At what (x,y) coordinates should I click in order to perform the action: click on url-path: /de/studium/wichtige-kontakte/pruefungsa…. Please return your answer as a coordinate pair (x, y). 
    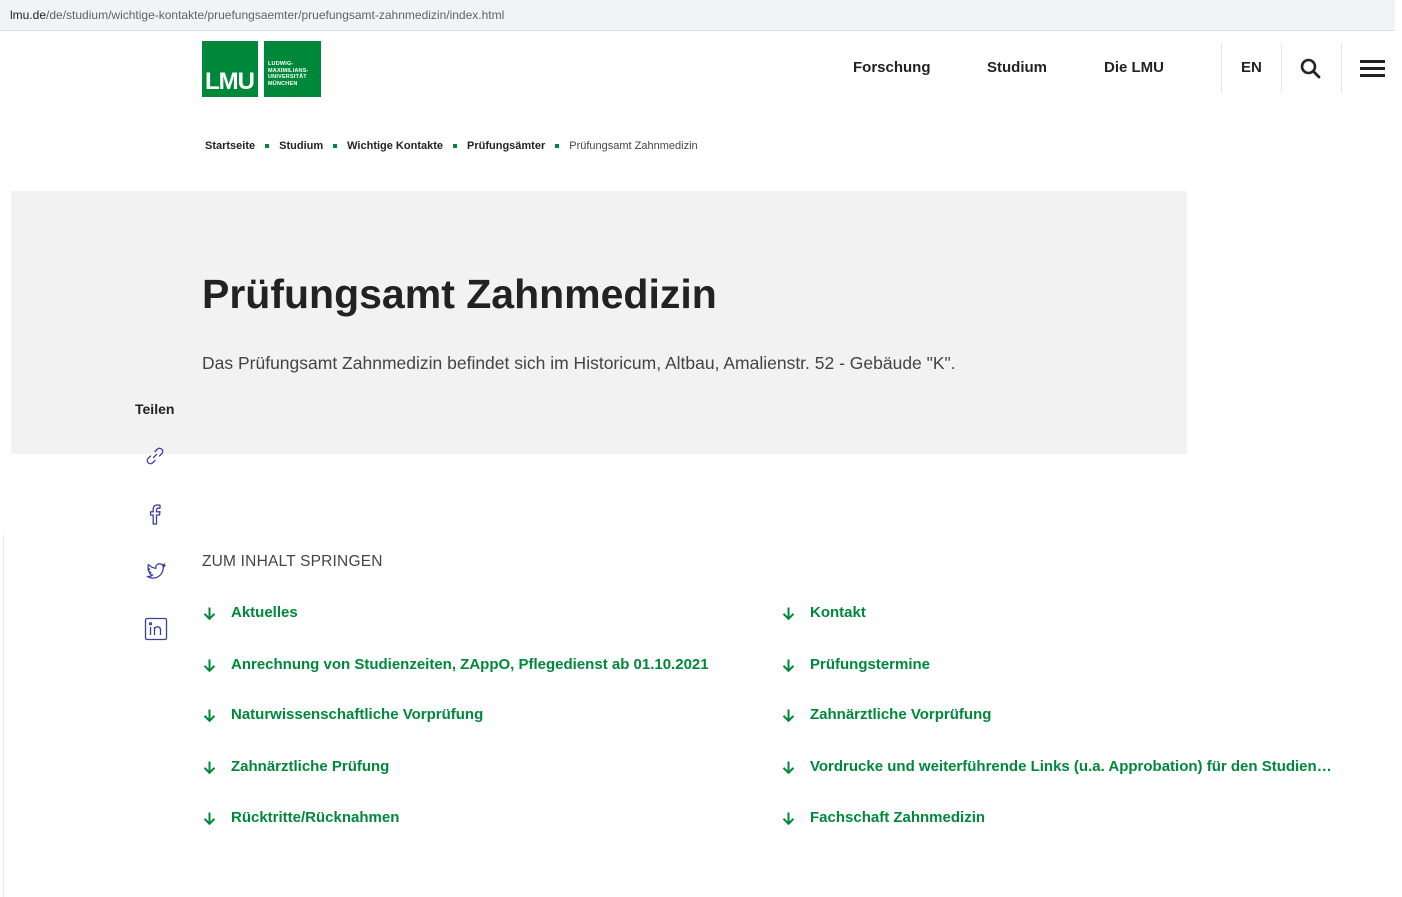
    Looking at the image, I should click on (275, 15).